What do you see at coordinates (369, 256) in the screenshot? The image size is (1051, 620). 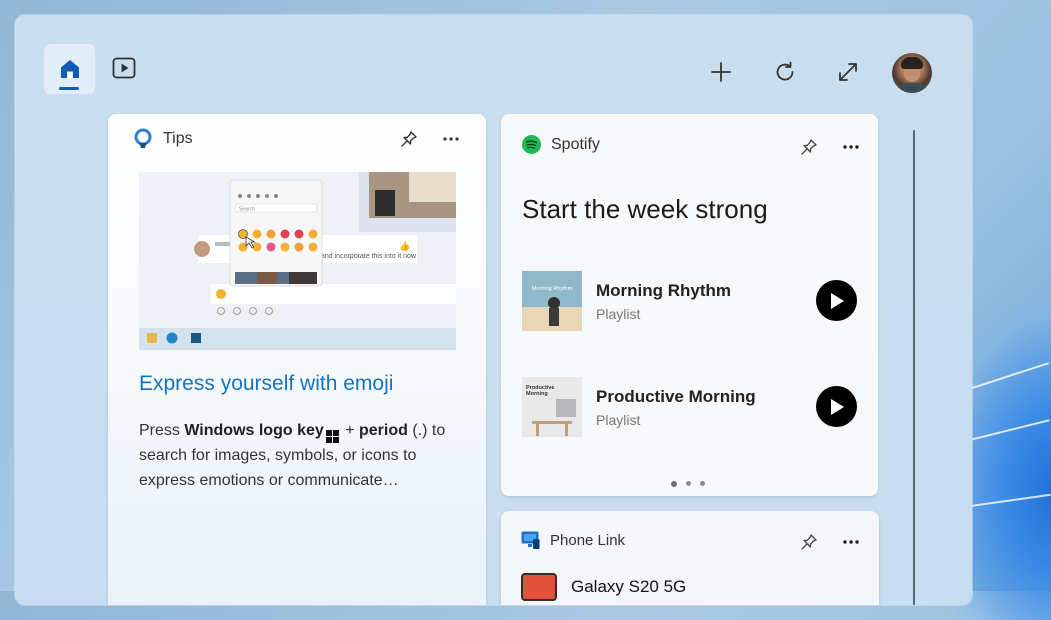 I see `svg-text:and incorporate this into it n: and incorporate this into it now` at bounding box center [369, 256].